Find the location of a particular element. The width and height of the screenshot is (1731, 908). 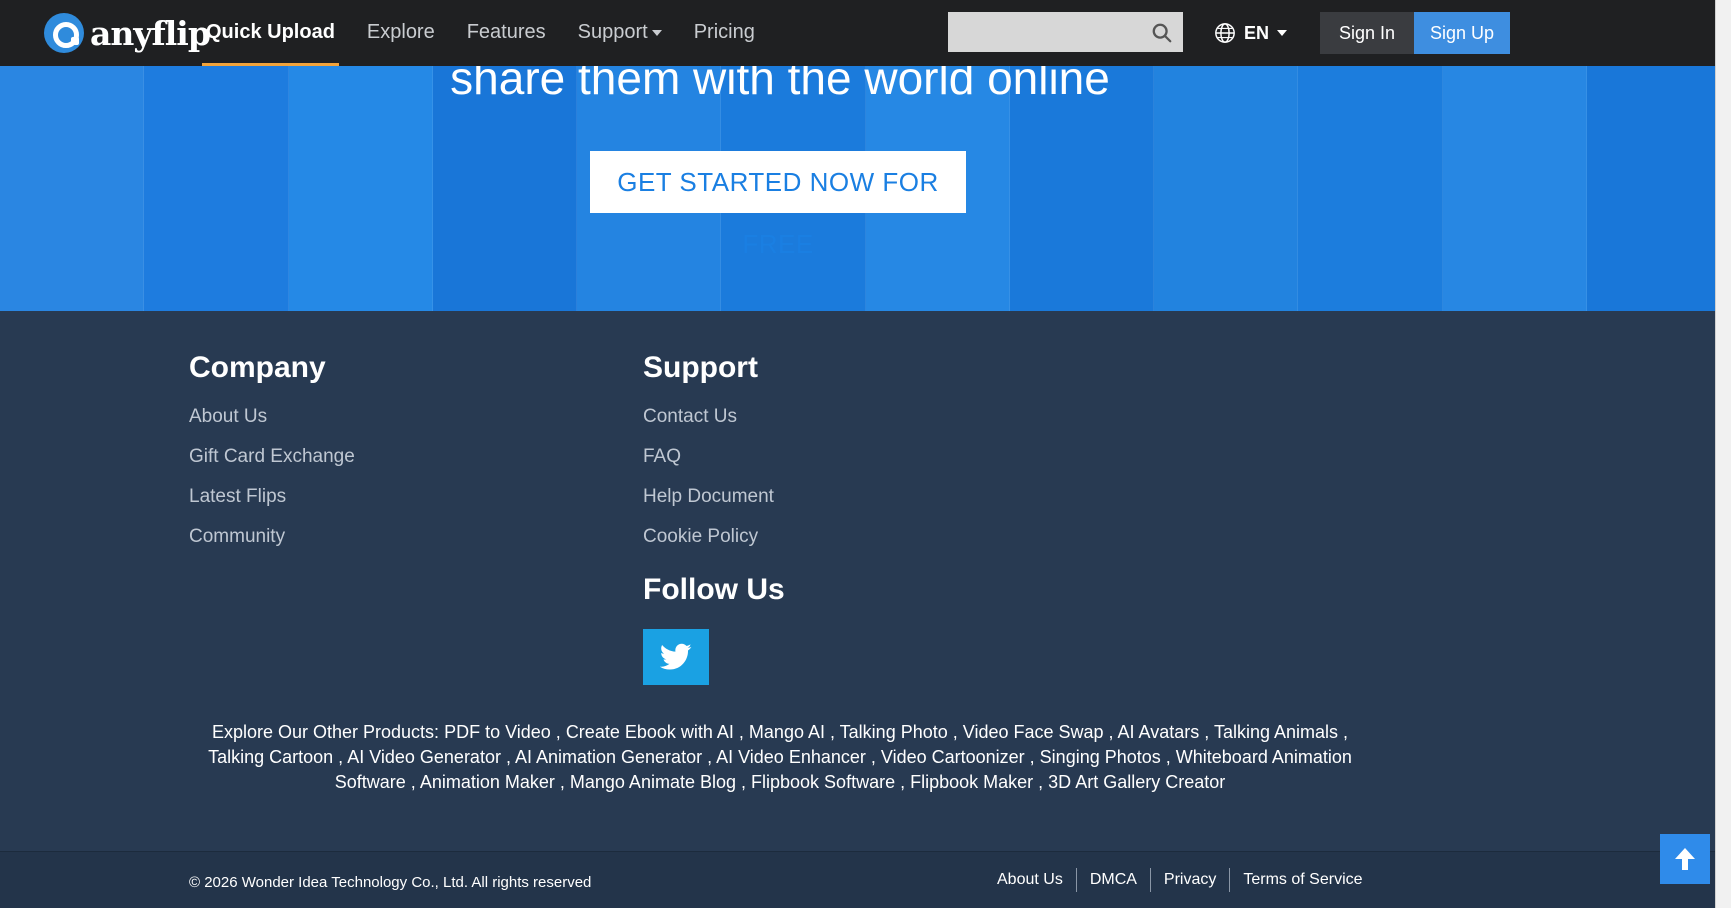

collage-tile is located at coordinates (1658, 188).